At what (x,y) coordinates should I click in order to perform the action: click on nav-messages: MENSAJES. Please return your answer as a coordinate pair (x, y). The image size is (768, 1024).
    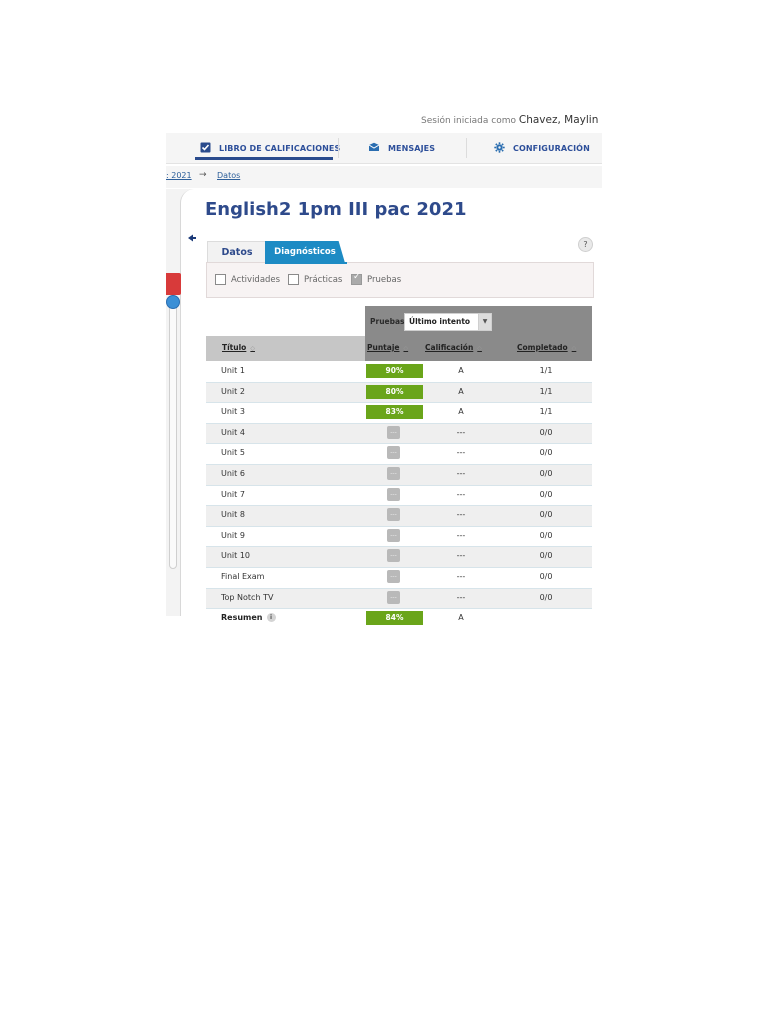
    Looking at the image, I should click on (401, 148).